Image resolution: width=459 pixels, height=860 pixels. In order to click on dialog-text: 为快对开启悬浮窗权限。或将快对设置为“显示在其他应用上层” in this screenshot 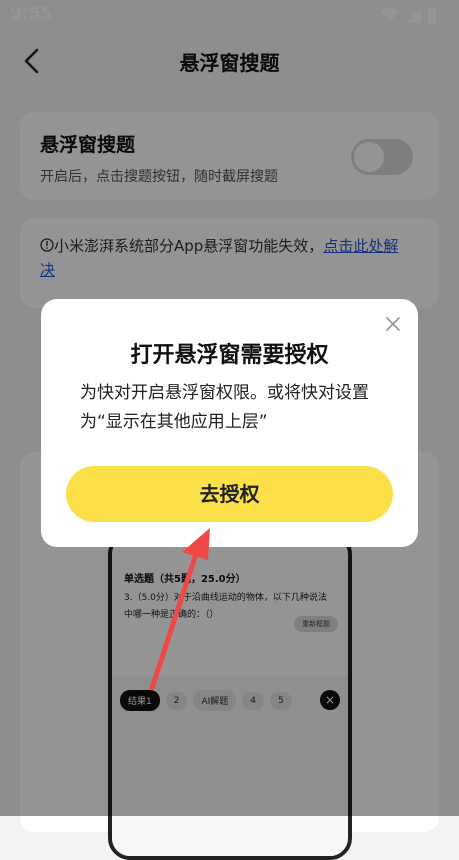, I will do `click(224, 407)`.